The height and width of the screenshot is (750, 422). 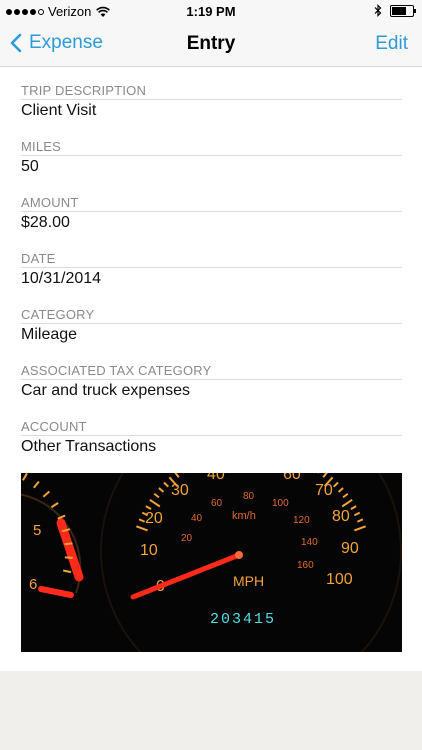 What do you see at coordinates (243, 619) in the screenshot?
I see `odometer-reading: 203415` at bounding box center [243, 619].